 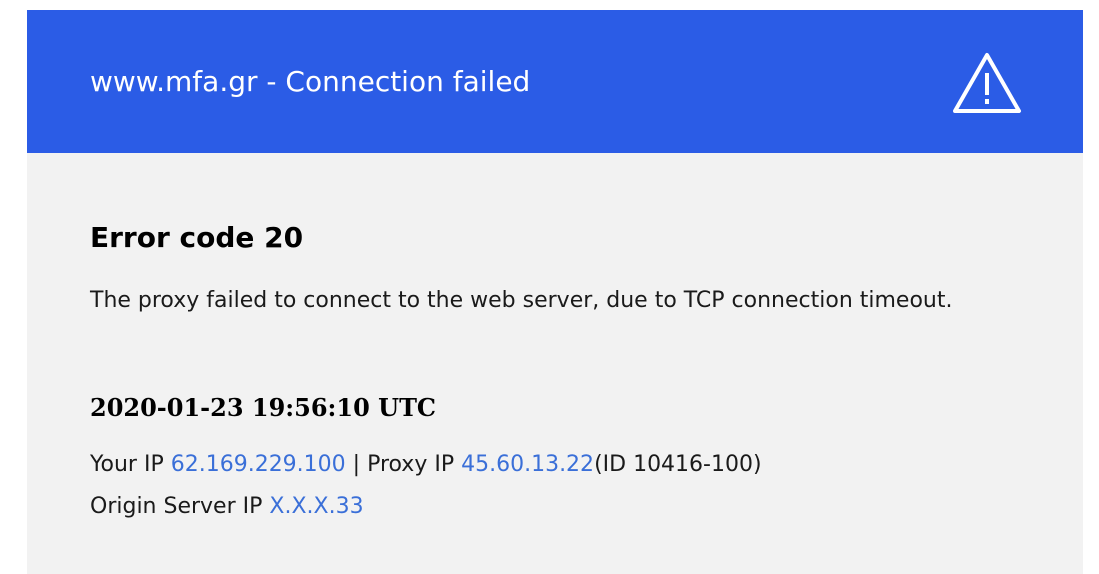 I want to click on origin-ip-label: Origin Server IP, so click(x=176, y=506).